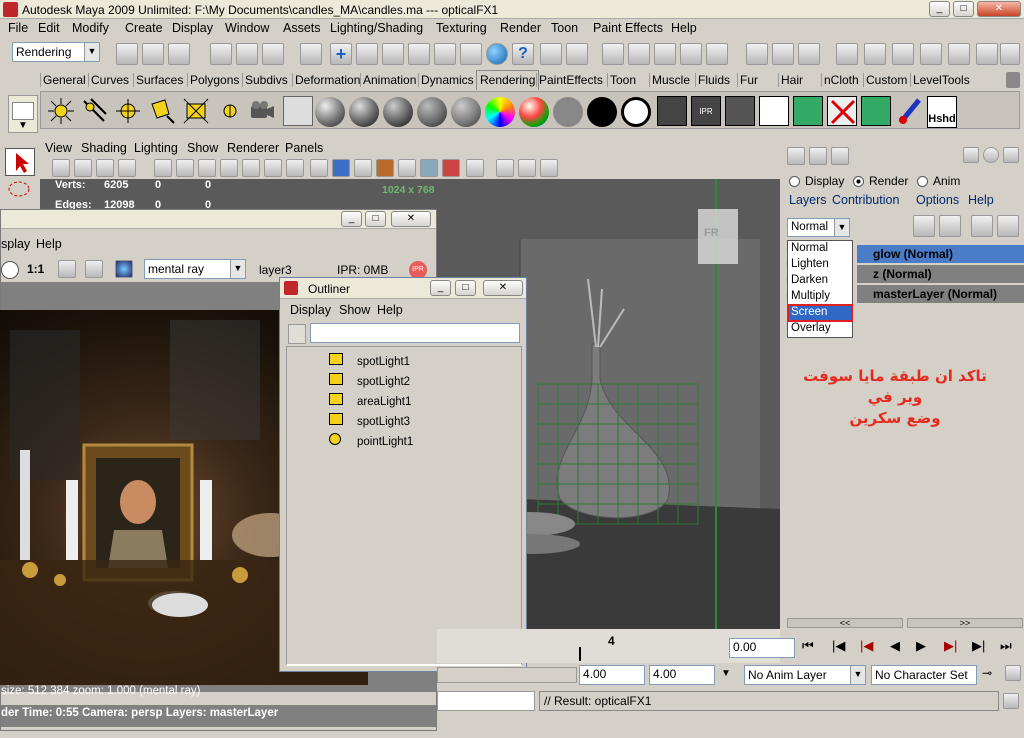 This screenshot has width=1024, height=738. I want to click on menu-render: Render, so click(520, 28).